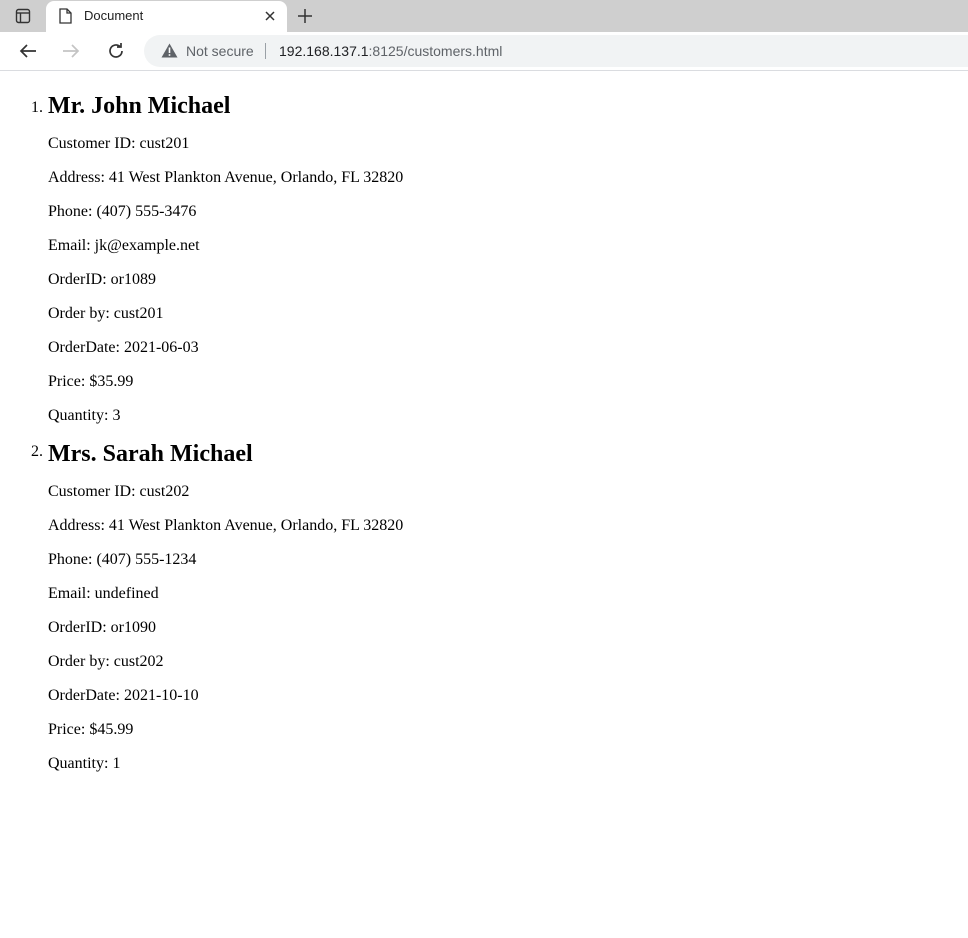  I want to click on reload-icon, so click(116, 50).